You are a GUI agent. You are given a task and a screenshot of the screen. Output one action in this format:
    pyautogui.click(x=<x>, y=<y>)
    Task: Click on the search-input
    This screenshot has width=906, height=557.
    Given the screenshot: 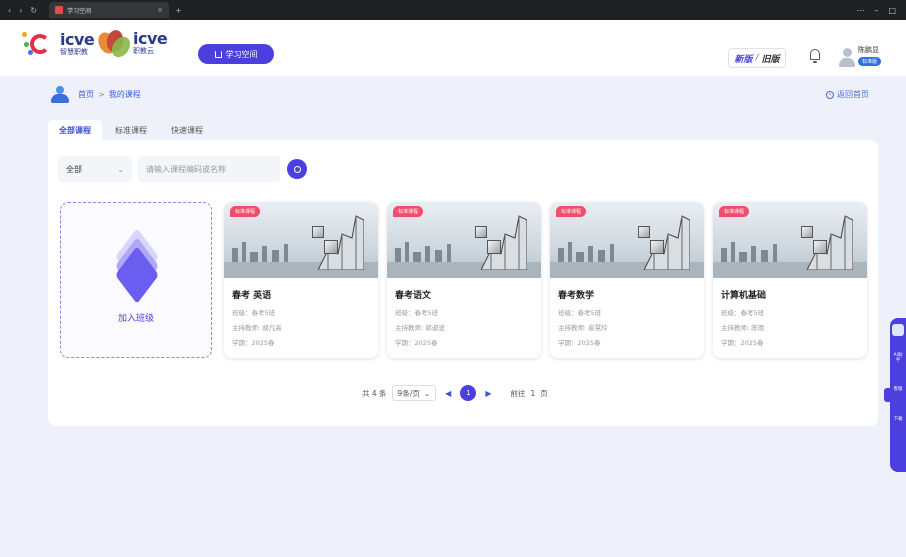 What is the action you would take?
    pyautogui.click(x=209, y=169)
    